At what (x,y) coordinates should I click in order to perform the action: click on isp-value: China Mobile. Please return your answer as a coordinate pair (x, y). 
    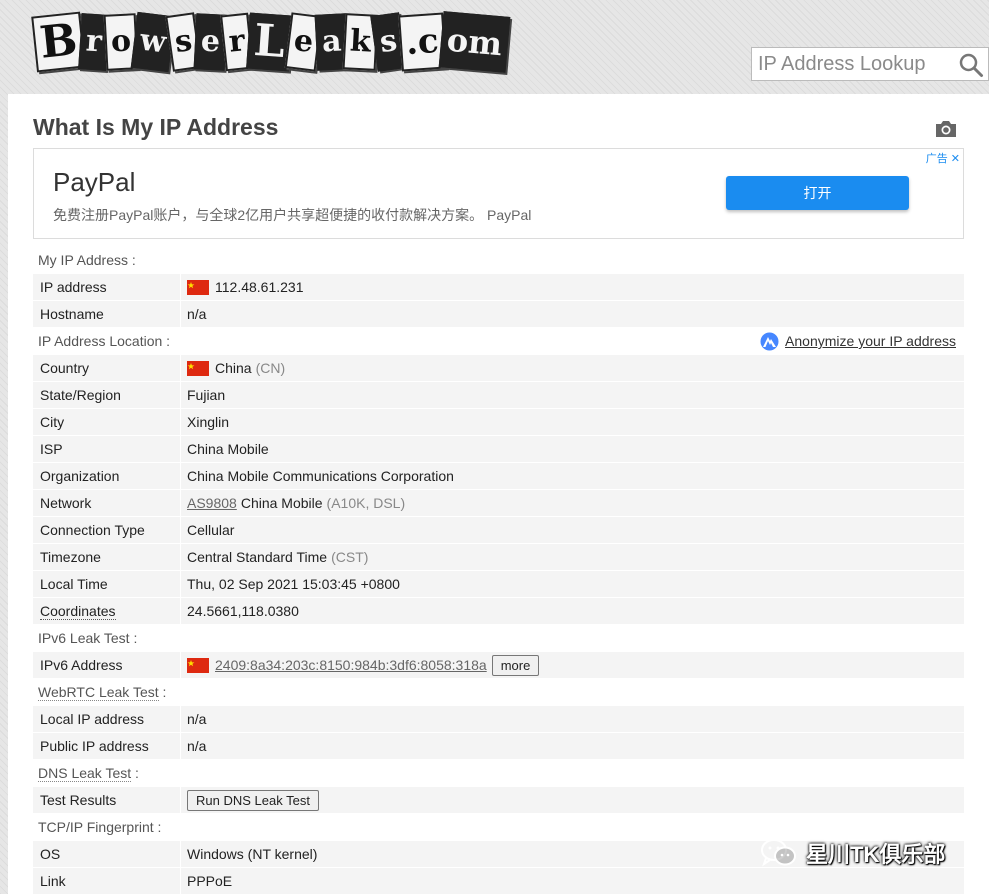
    Looking at the image, I should click on (228, 449).